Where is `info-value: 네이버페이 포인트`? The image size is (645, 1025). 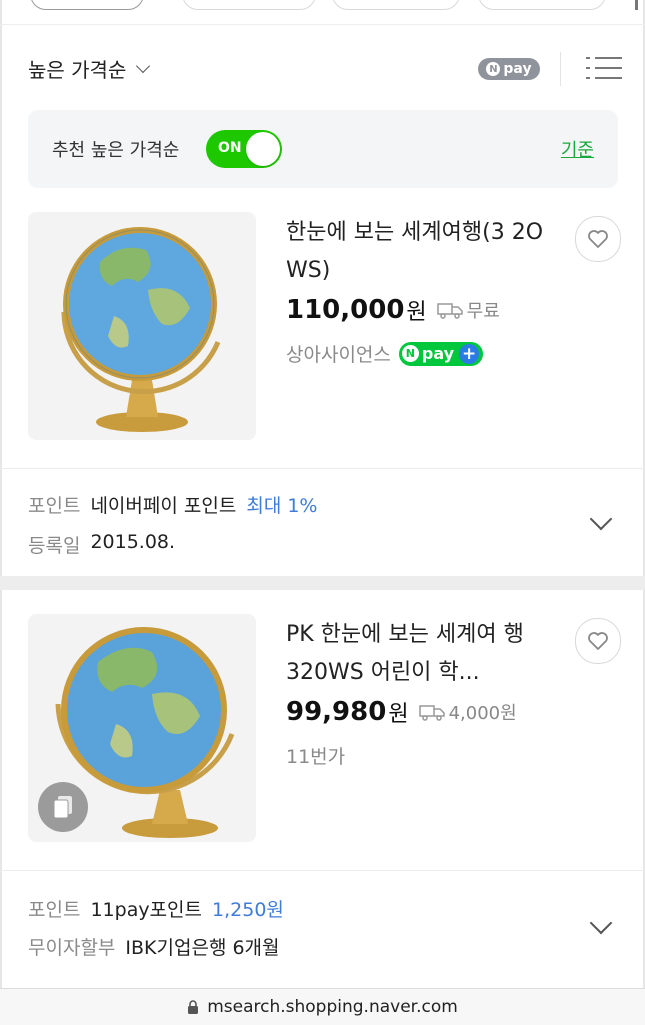 info-value: 네이버페이 포인트 is located at coordinates (163, 506).